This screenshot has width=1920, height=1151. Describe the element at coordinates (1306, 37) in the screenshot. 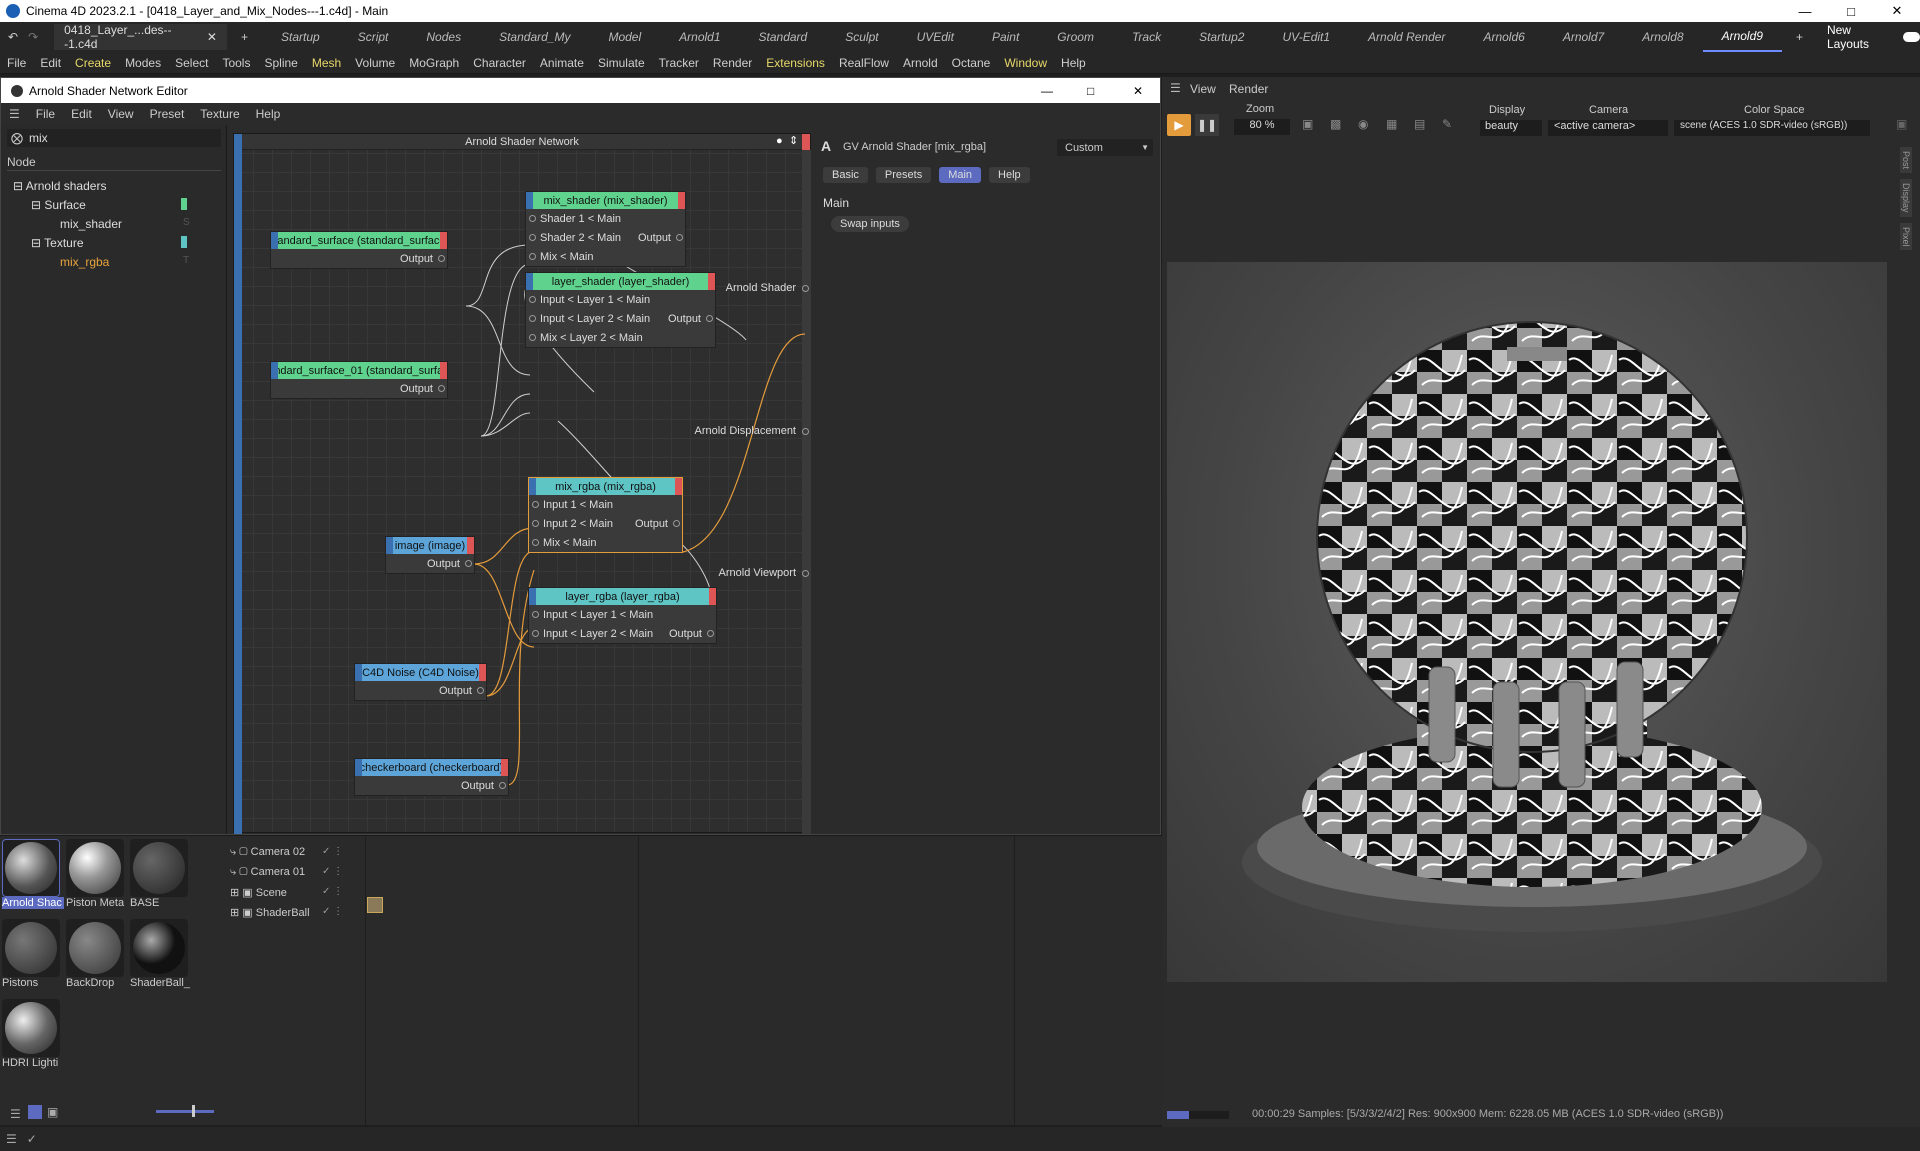

I see `layout-tab: UV-Edit1` at that location.